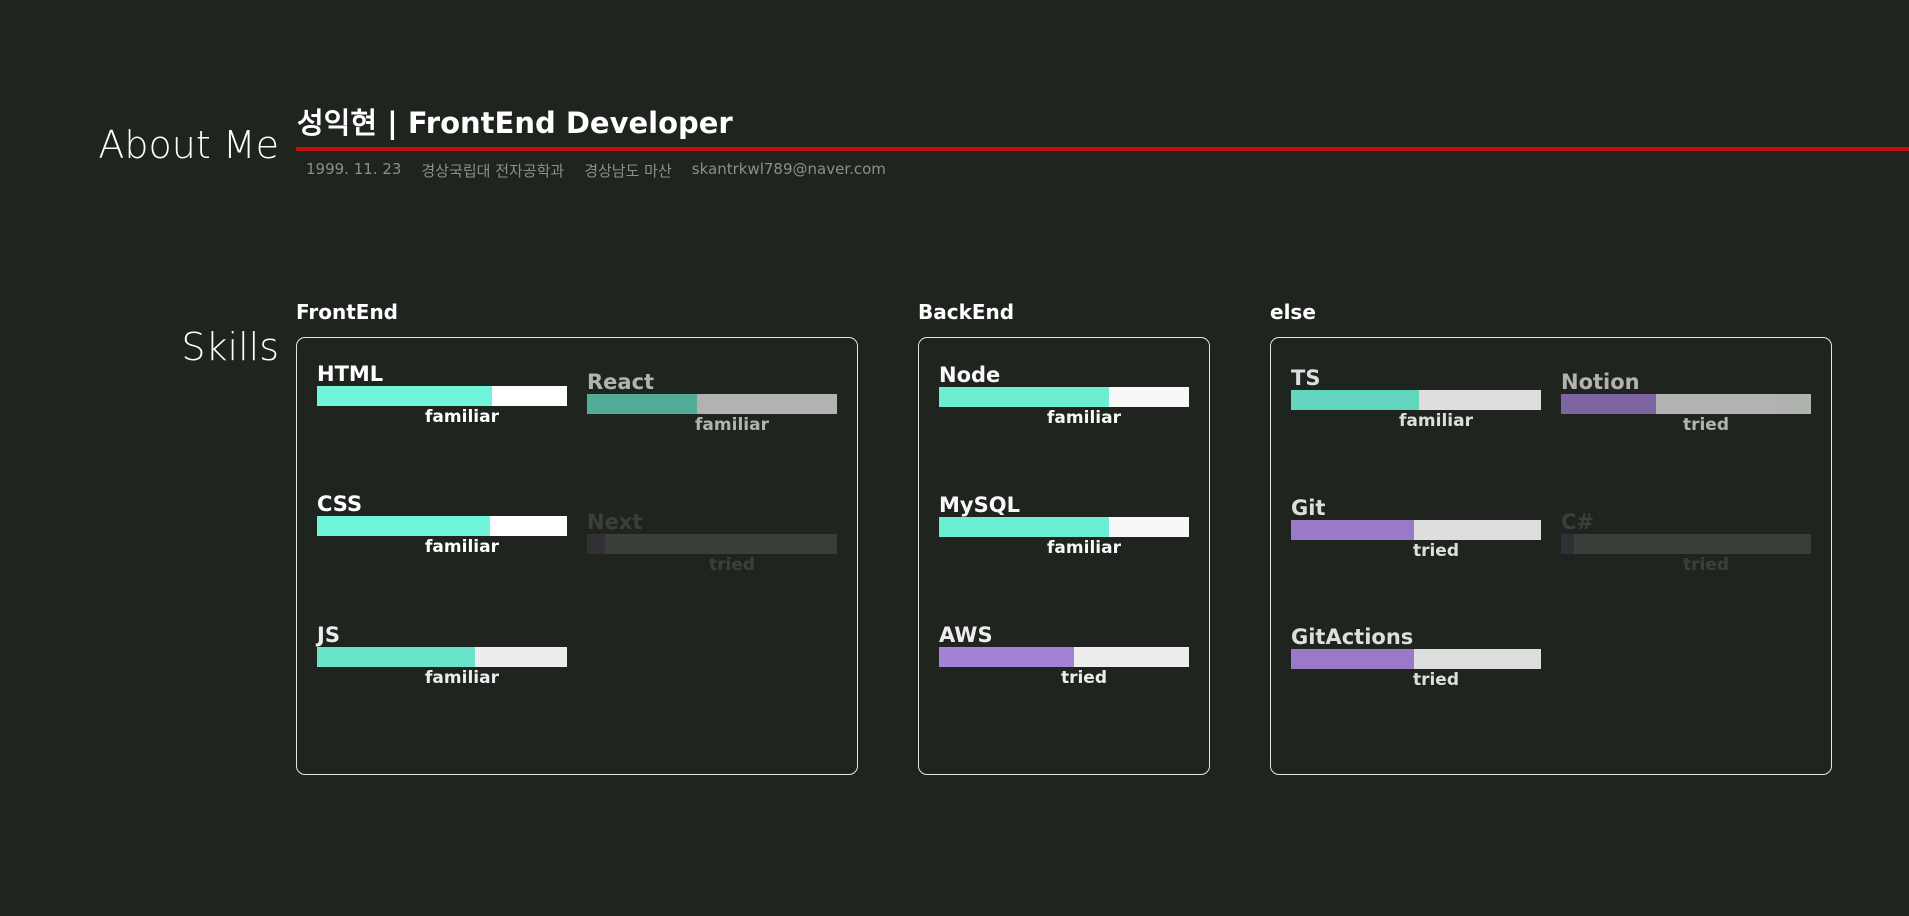  What do you see at coordinates (188, 145) in the screenshot?
I see `about-me-heading: About Me` at bounding box center [188, 145].